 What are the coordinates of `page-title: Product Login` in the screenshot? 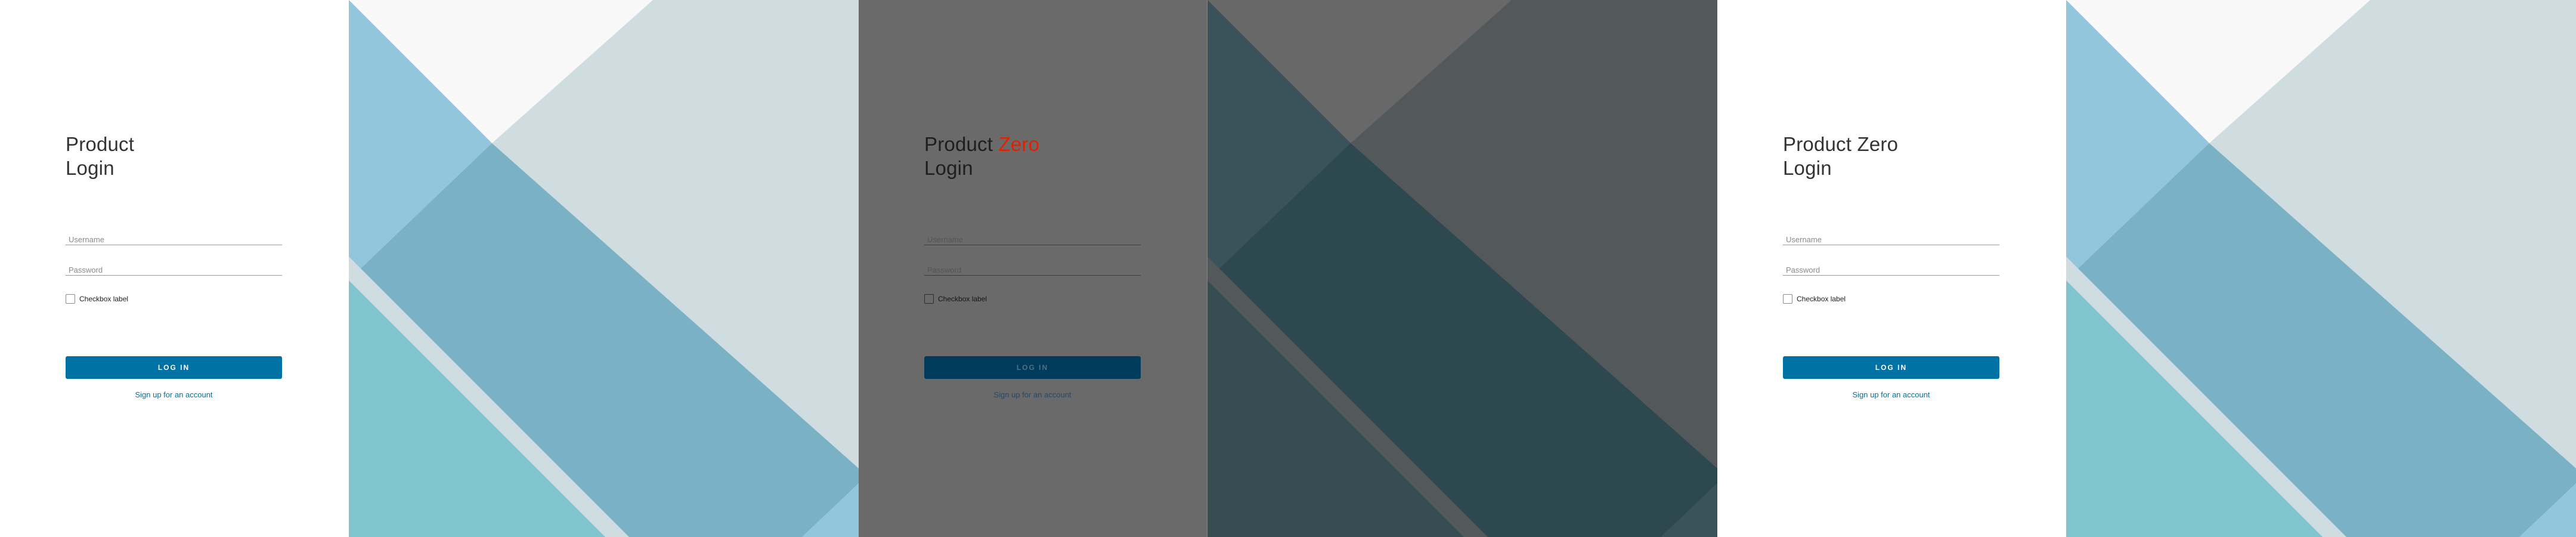 It's located at (100, 156).